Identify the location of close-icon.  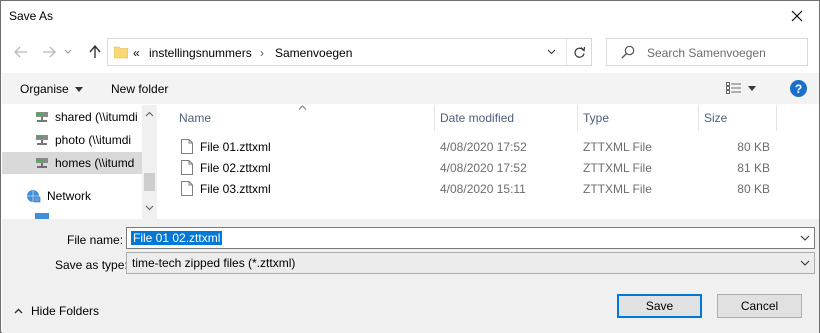
(797, 16).